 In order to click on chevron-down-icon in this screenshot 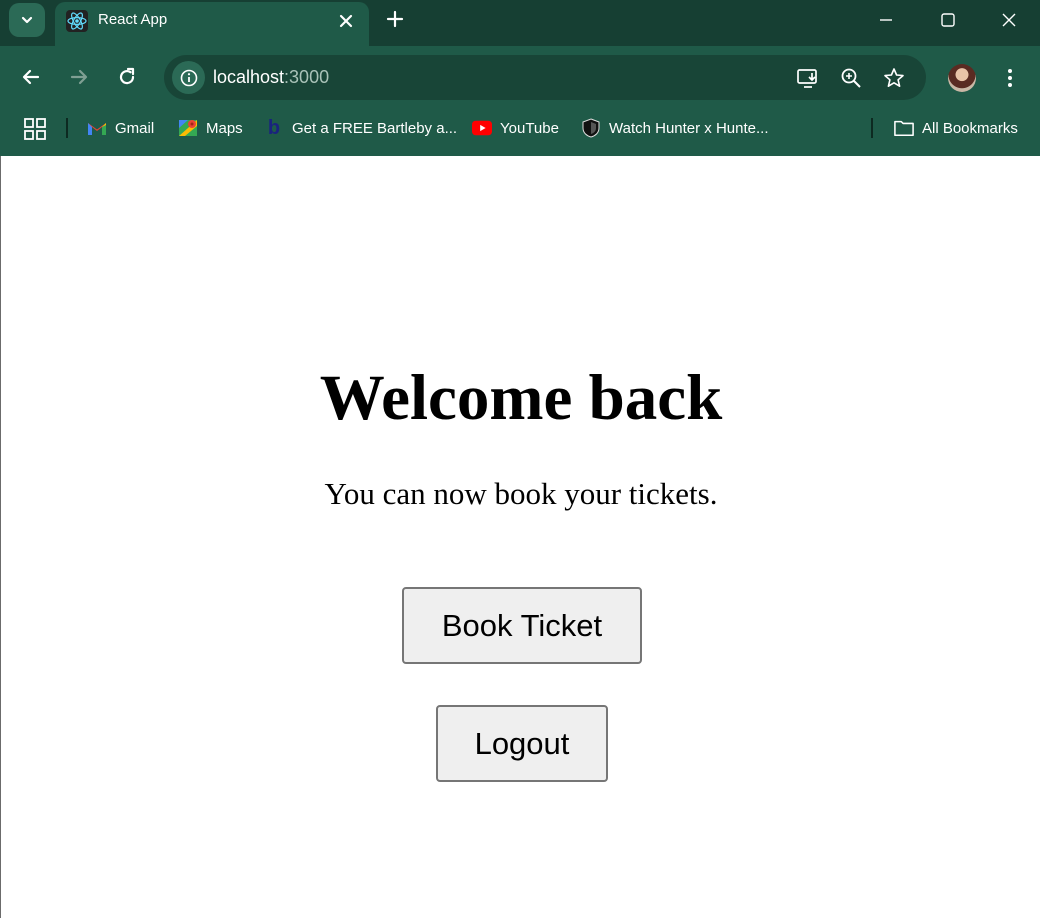, I will do `click(27, 20)`.